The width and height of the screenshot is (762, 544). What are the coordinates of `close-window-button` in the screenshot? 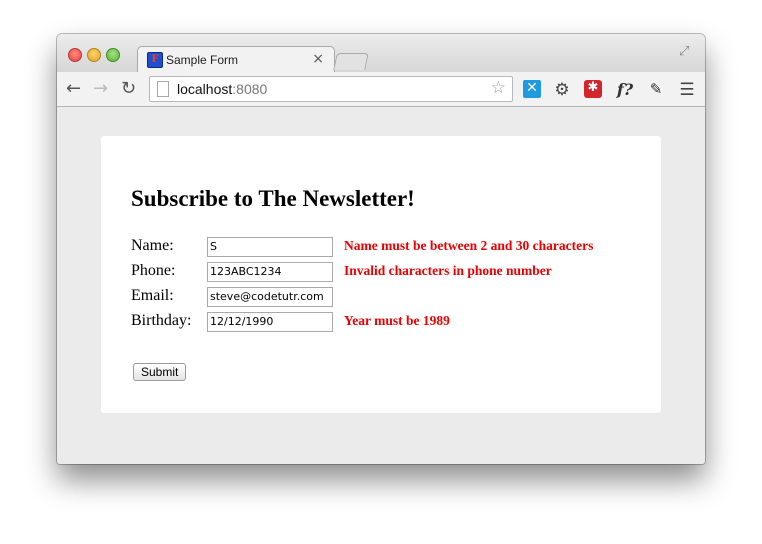 It's located at (75, 55).